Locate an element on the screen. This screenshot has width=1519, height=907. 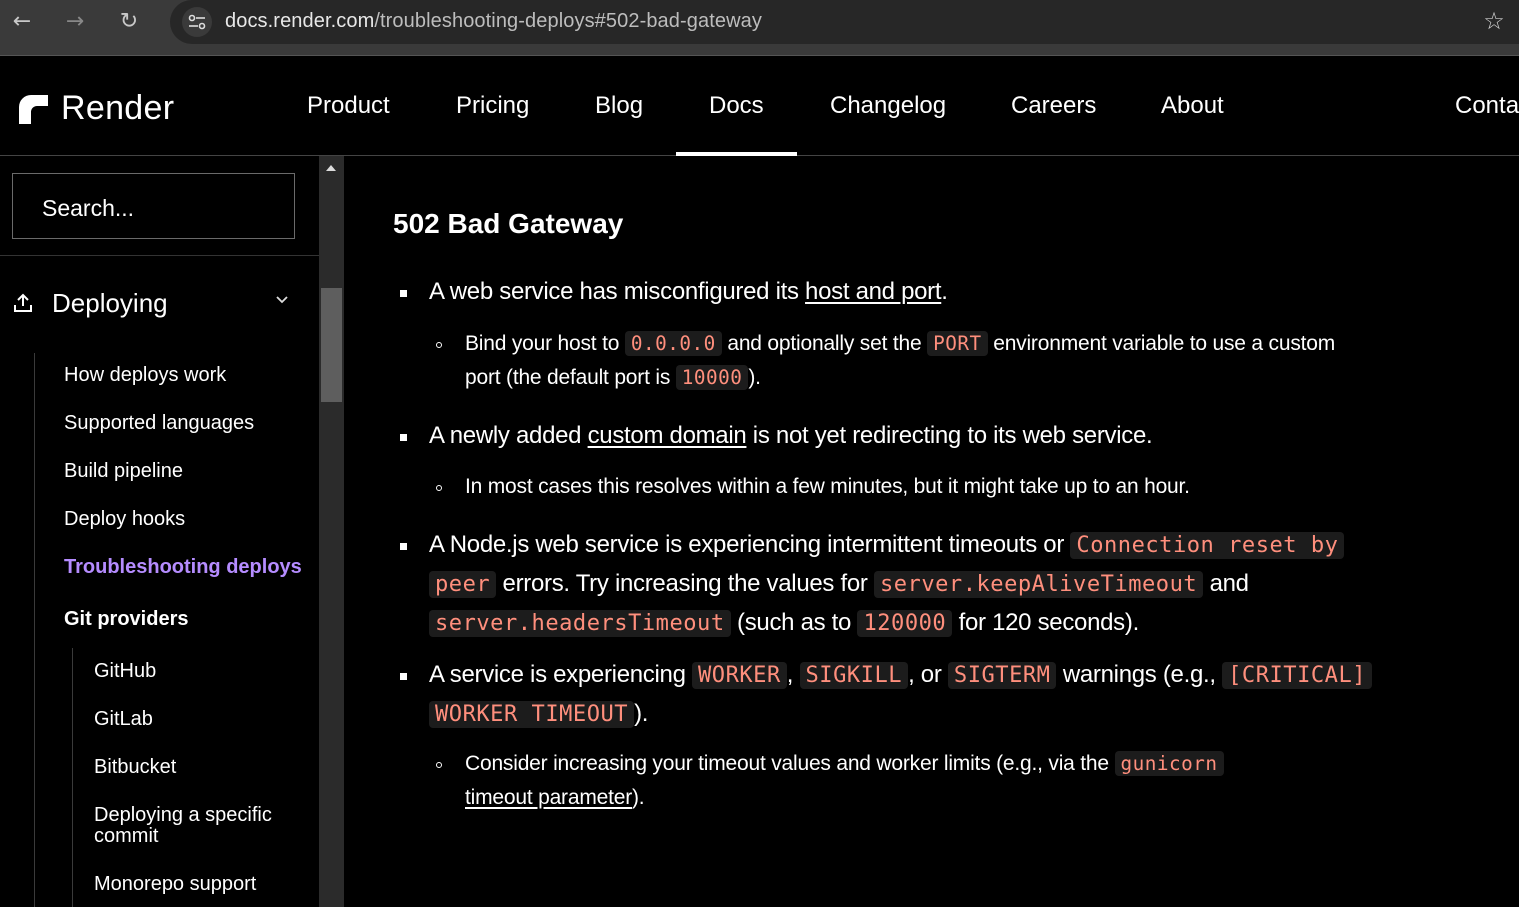
sidebar-divider is located at coordinates (159, 255).